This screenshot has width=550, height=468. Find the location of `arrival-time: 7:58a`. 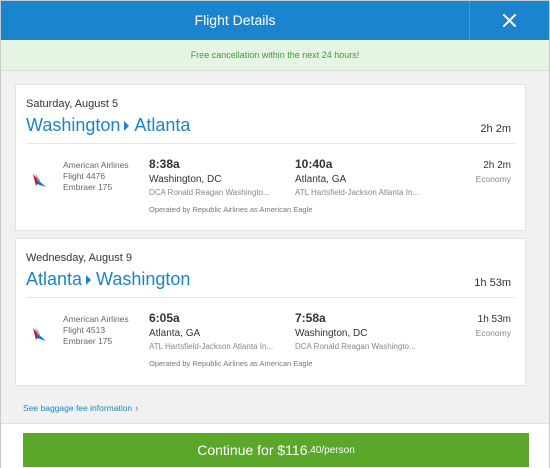

arrival-time: 7:58a is located at coordinates (310, 318).